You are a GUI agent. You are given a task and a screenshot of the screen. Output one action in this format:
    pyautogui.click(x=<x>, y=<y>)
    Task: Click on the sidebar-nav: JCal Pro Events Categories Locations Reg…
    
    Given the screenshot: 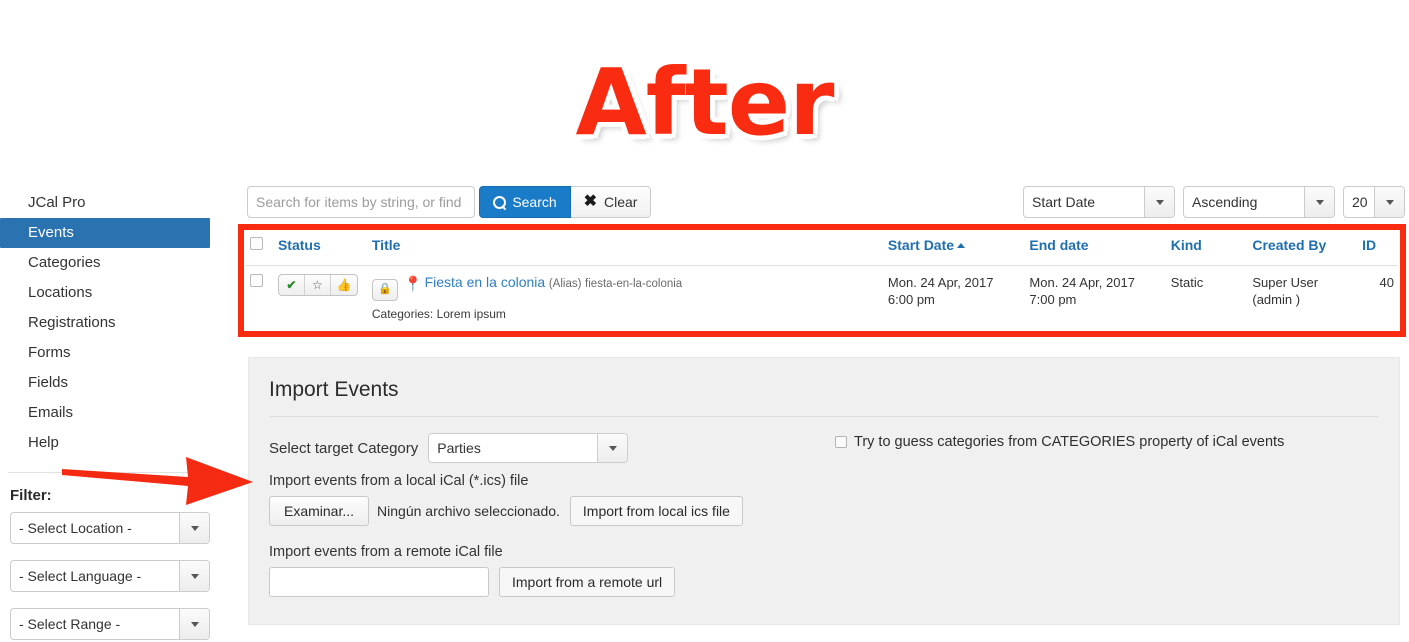 What is the action you would take?
    pyautogui.click(x=110, y=323)
    